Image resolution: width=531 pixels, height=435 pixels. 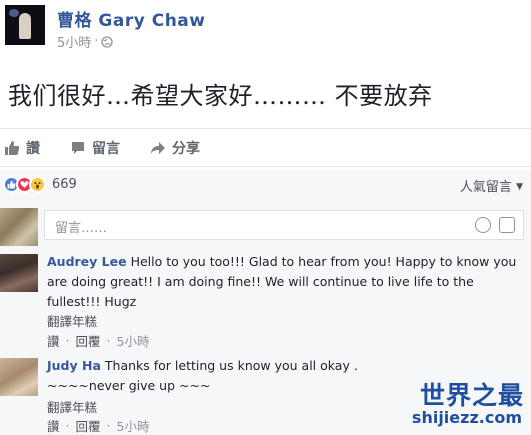 I want to click on share-label: 分享, so click(x=186, y=149).